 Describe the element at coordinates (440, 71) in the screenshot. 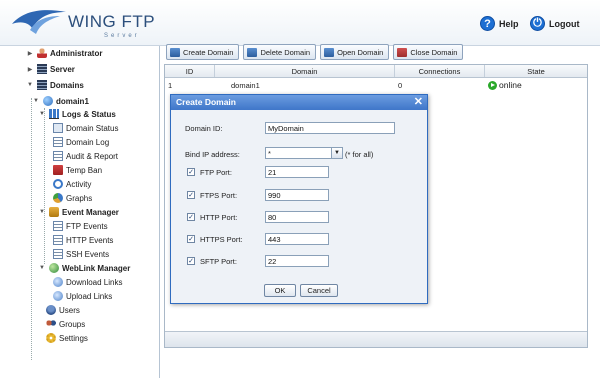

I see `column-header-connections: Connections` at that location.